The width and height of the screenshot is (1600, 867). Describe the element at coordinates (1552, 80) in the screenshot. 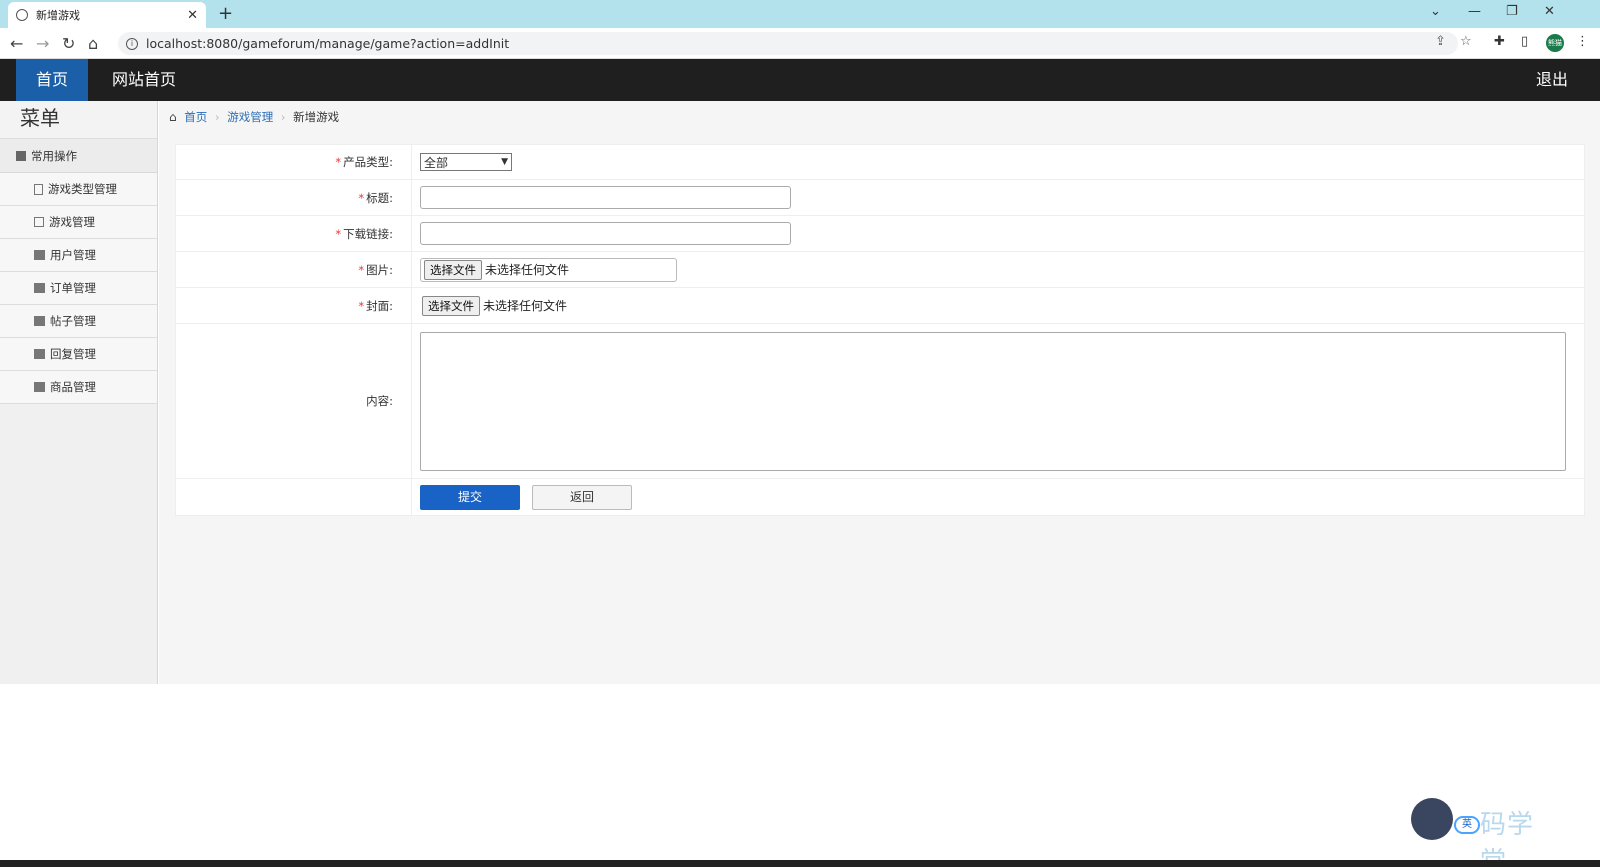

I see `logout-link: 退出` at that location.